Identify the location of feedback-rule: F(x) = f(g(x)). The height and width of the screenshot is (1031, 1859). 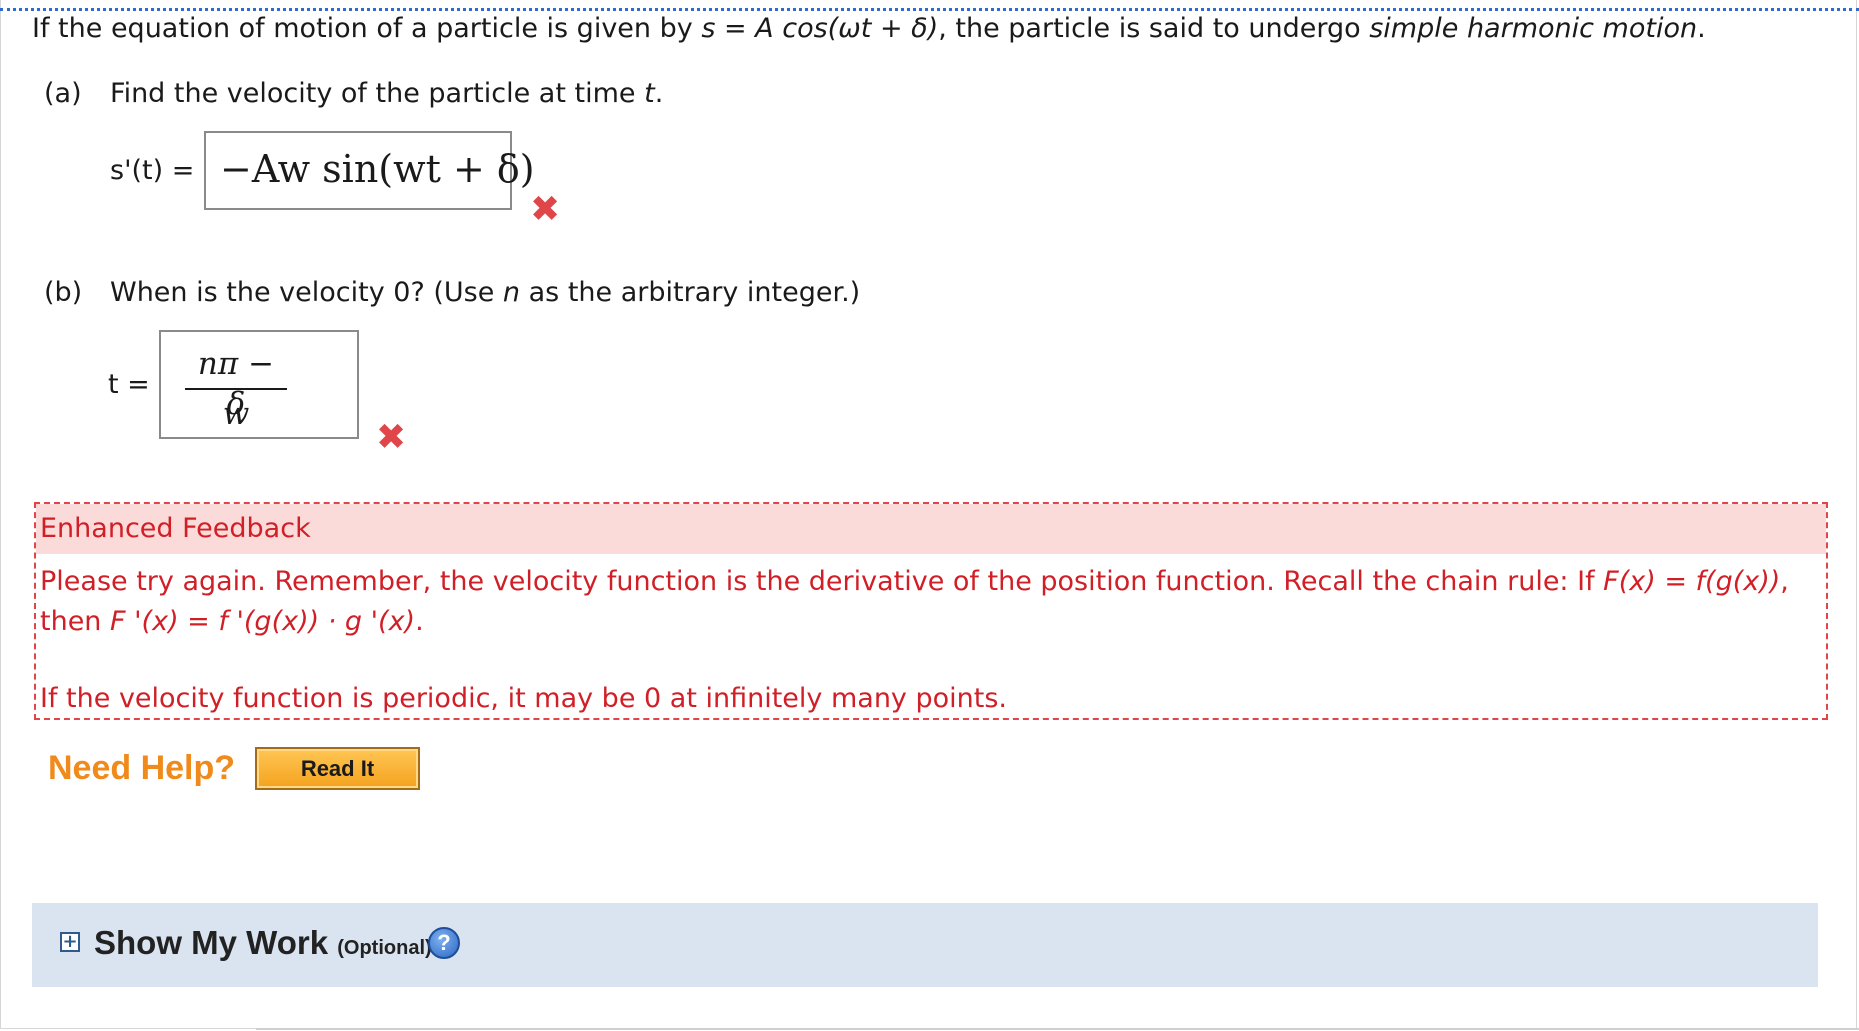
(1692, 581).